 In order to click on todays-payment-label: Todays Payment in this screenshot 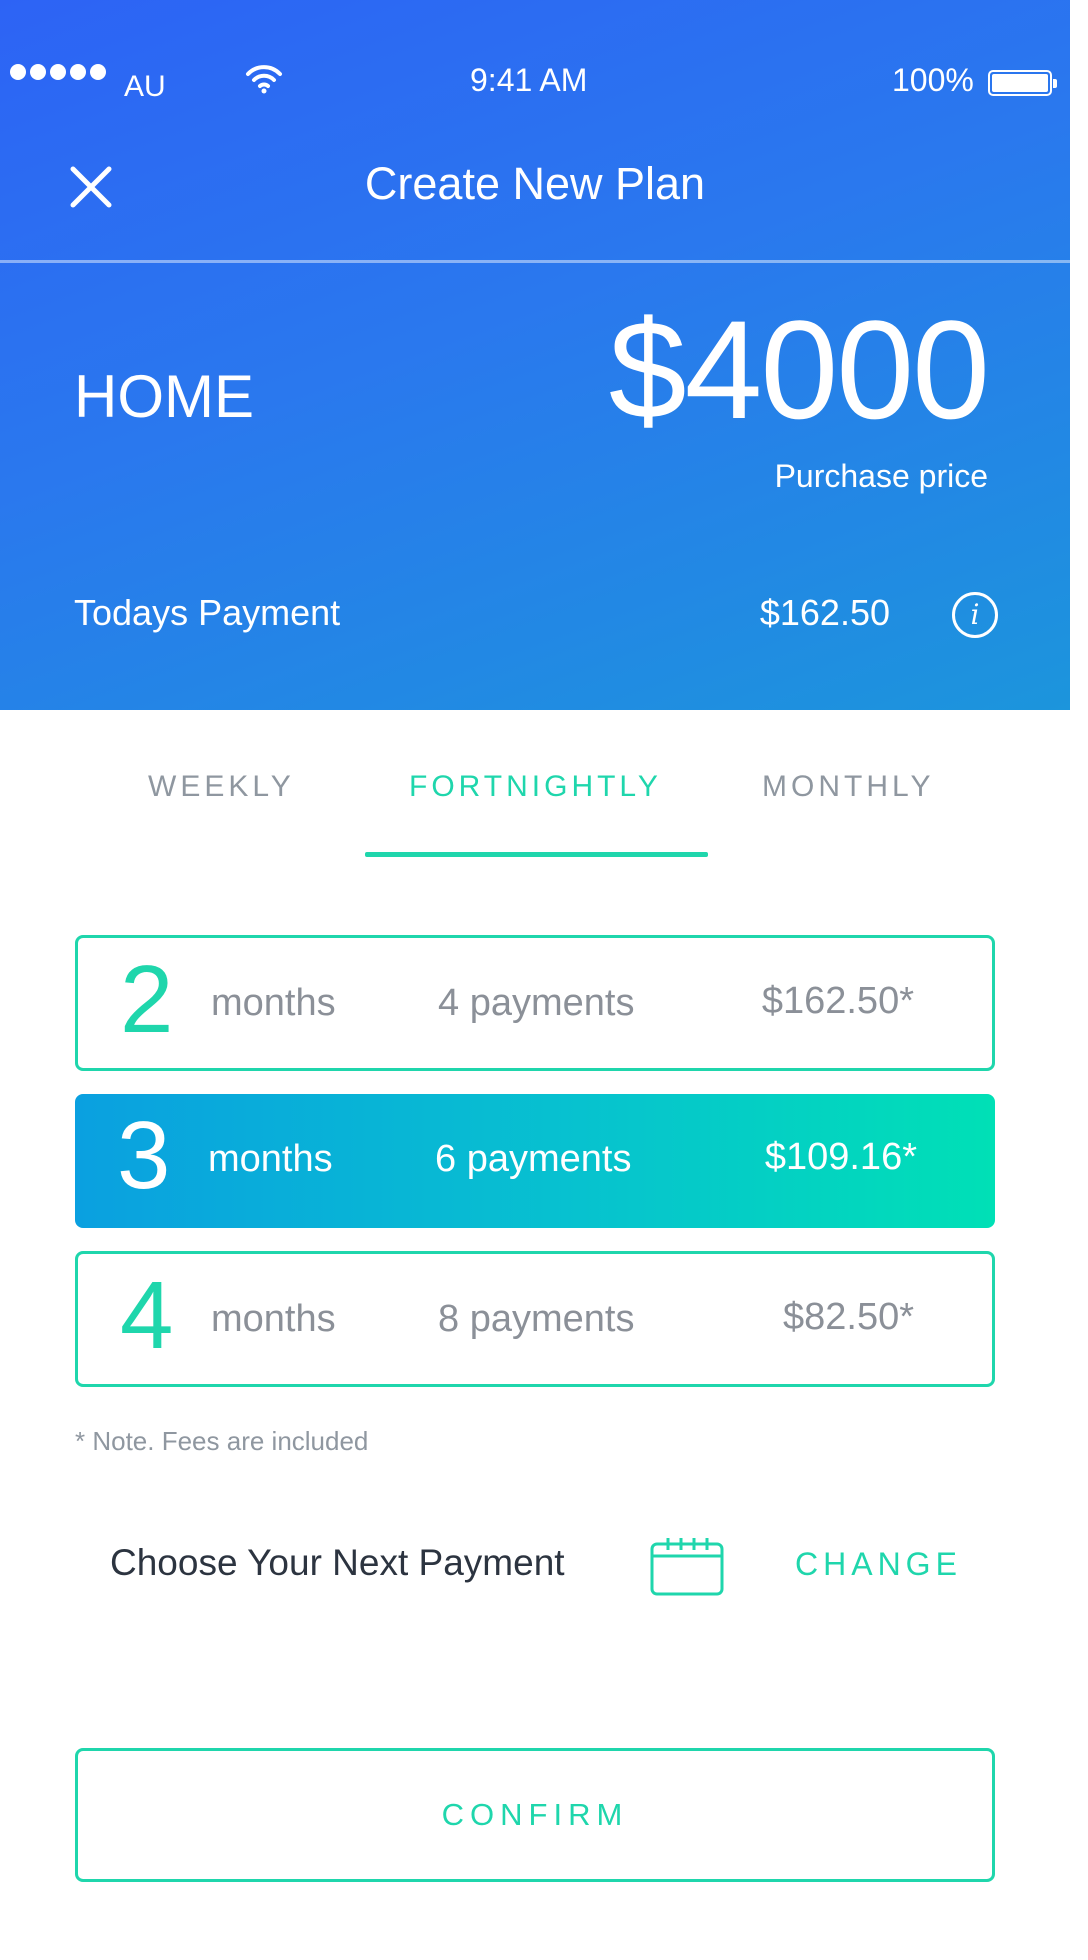, I will do `click(207, 612)`.